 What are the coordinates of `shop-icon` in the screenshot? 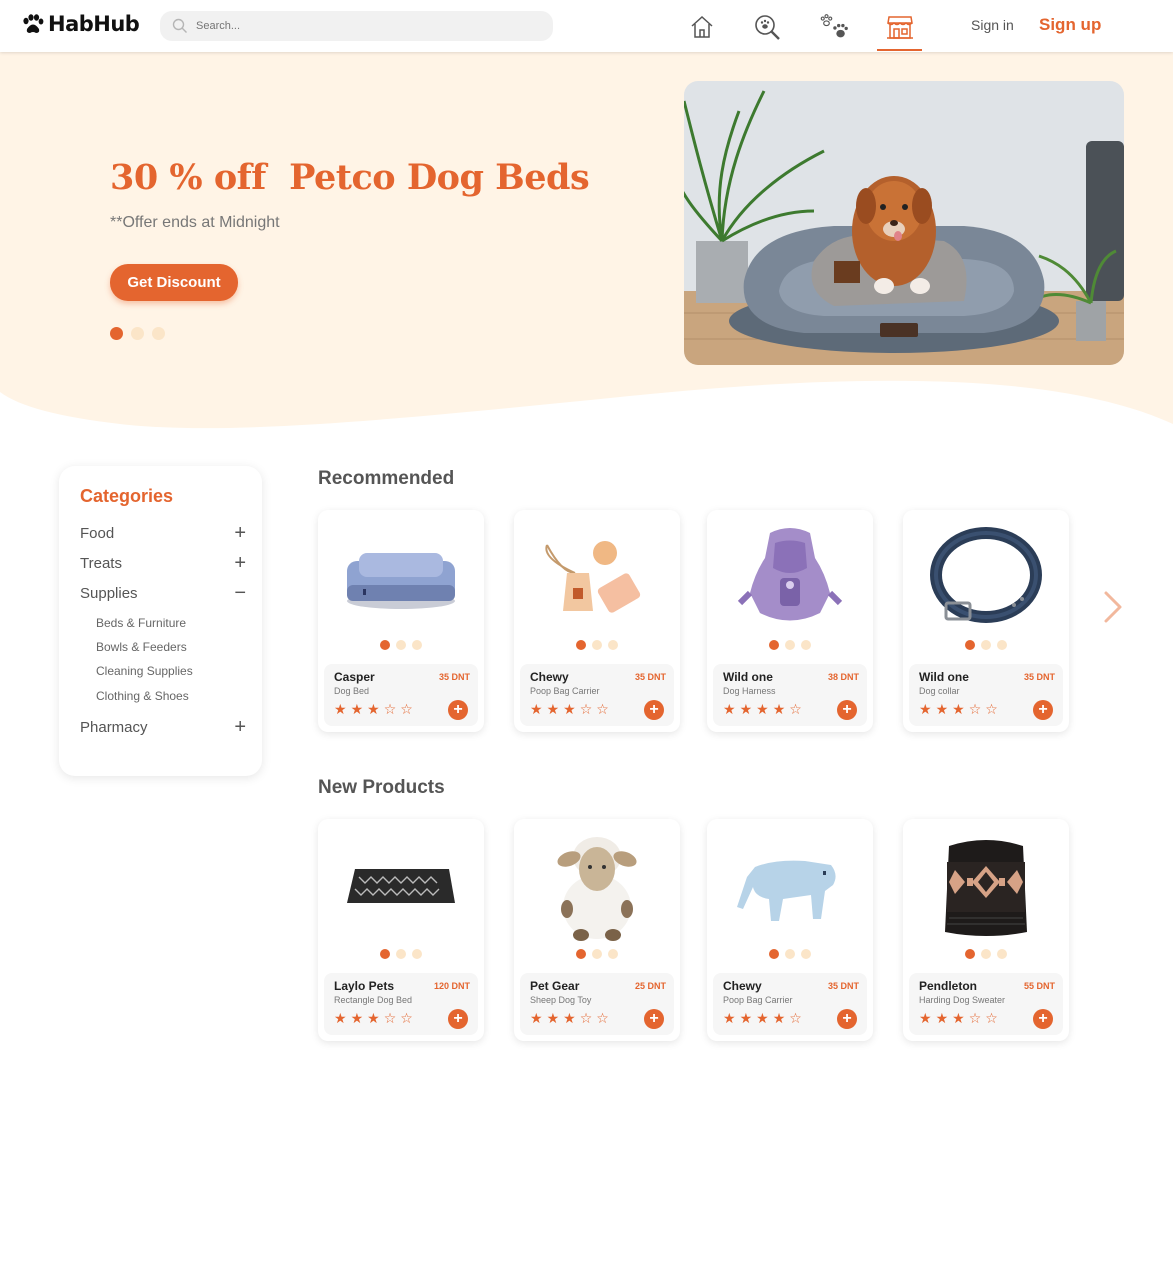 It's located at (900, 27).